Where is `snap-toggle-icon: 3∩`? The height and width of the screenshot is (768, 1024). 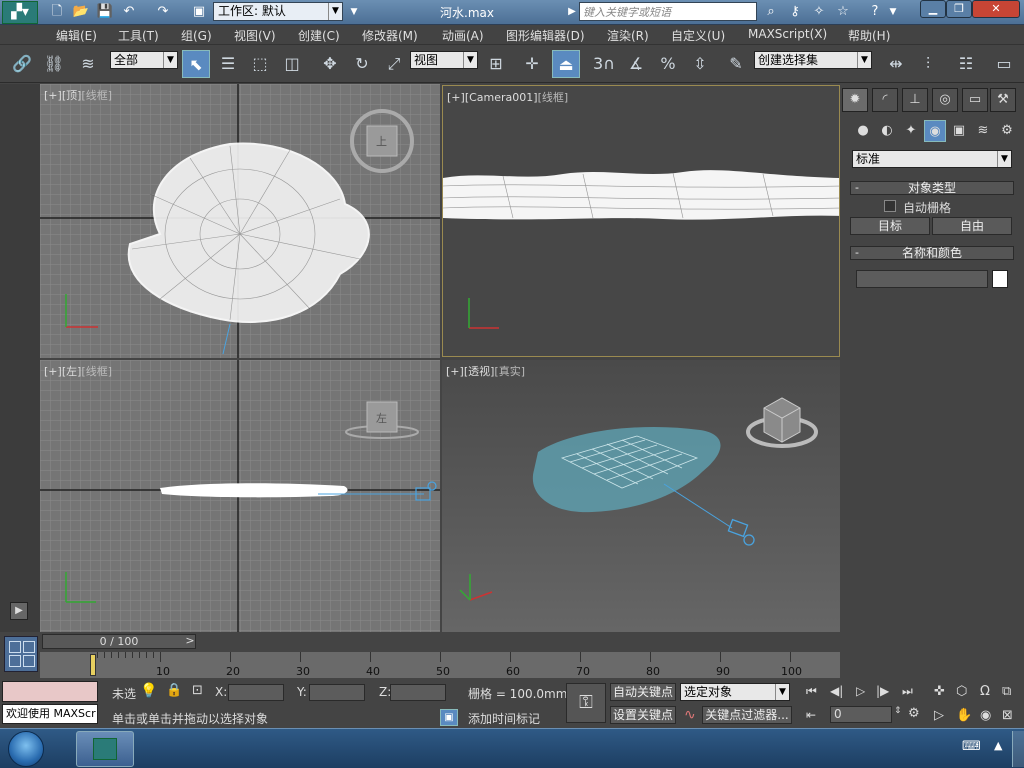 snap-toggle-icon: 3∩ is located at coordinates (604, 64).